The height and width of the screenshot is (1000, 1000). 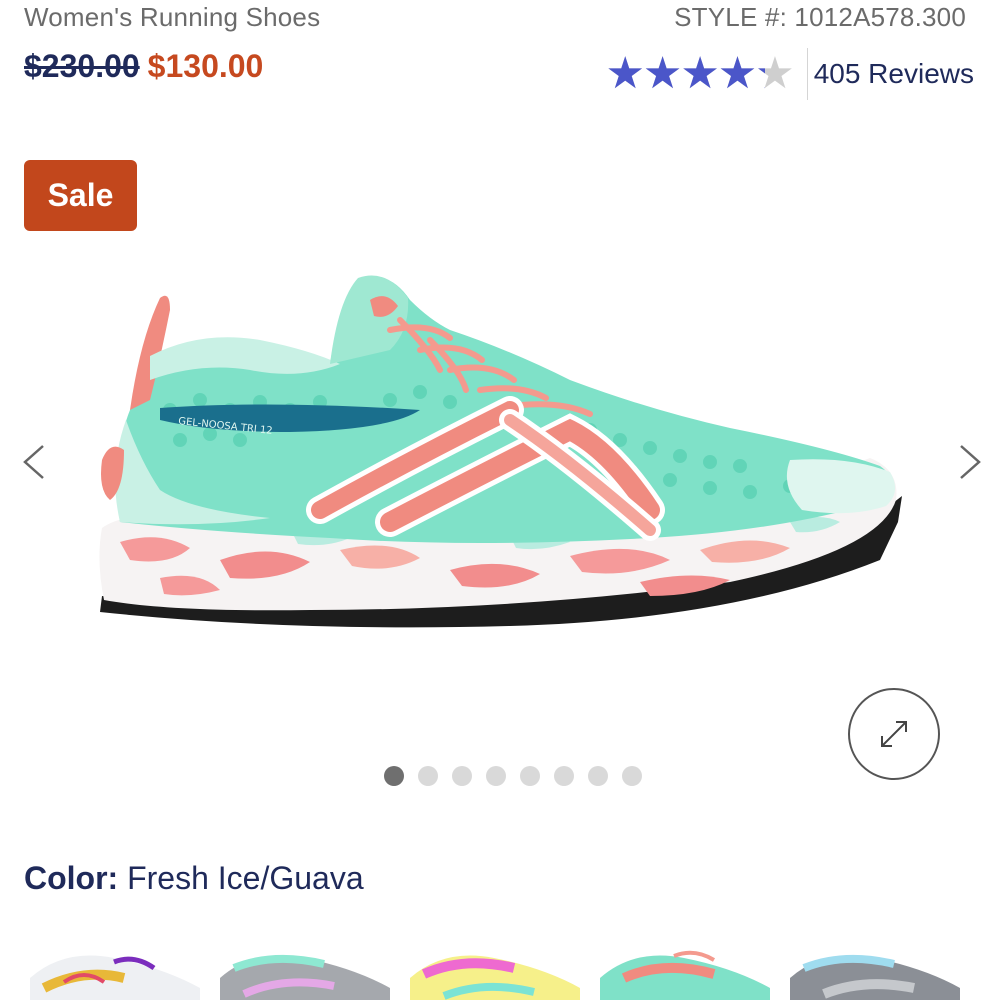 I want to click on style-number: STYLE #: 1012A578.300, so click(x=820, y=17).